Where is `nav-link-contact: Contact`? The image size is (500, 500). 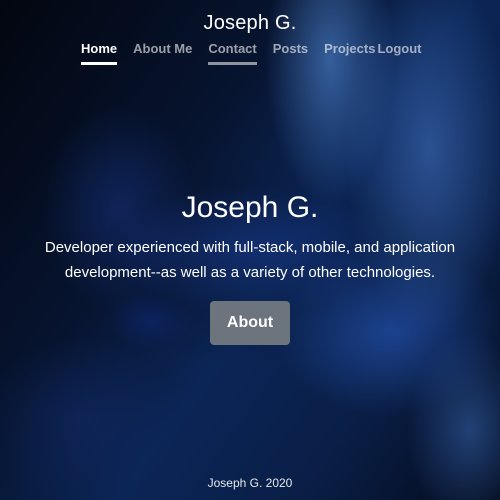 nav-link-contact: Contact is located at coordinates (232, 53).